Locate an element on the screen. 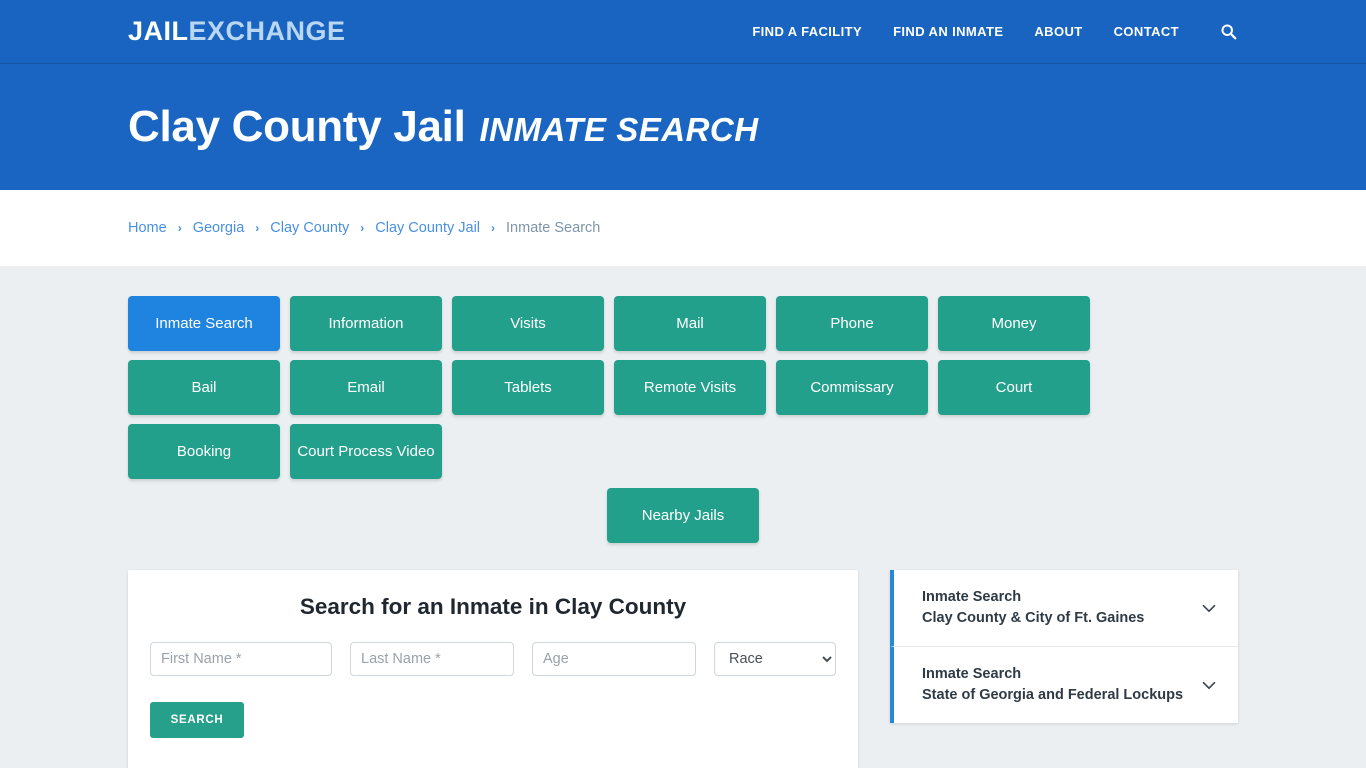 The image size is (1366, 768). tabs-last-row: Nearby Jails is located at coordinates (683, 515).